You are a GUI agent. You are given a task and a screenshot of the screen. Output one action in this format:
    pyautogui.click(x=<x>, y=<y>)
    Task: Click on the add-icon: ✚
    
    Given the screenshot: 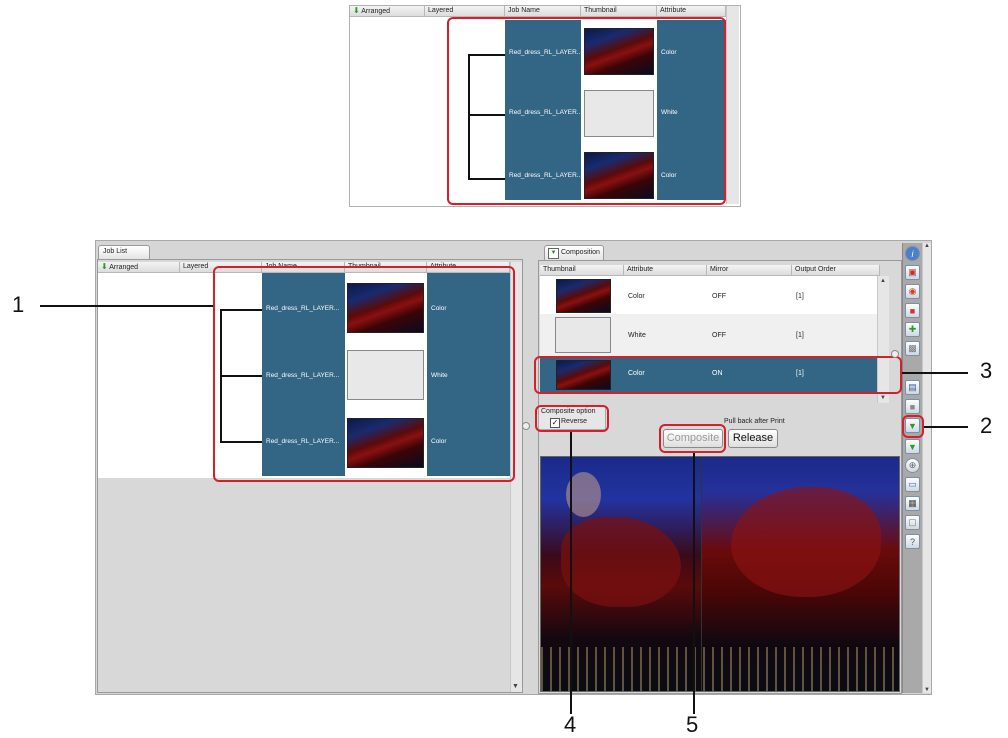 What is the action you would take?
    pyautogui.click(x=912, y=329)
    